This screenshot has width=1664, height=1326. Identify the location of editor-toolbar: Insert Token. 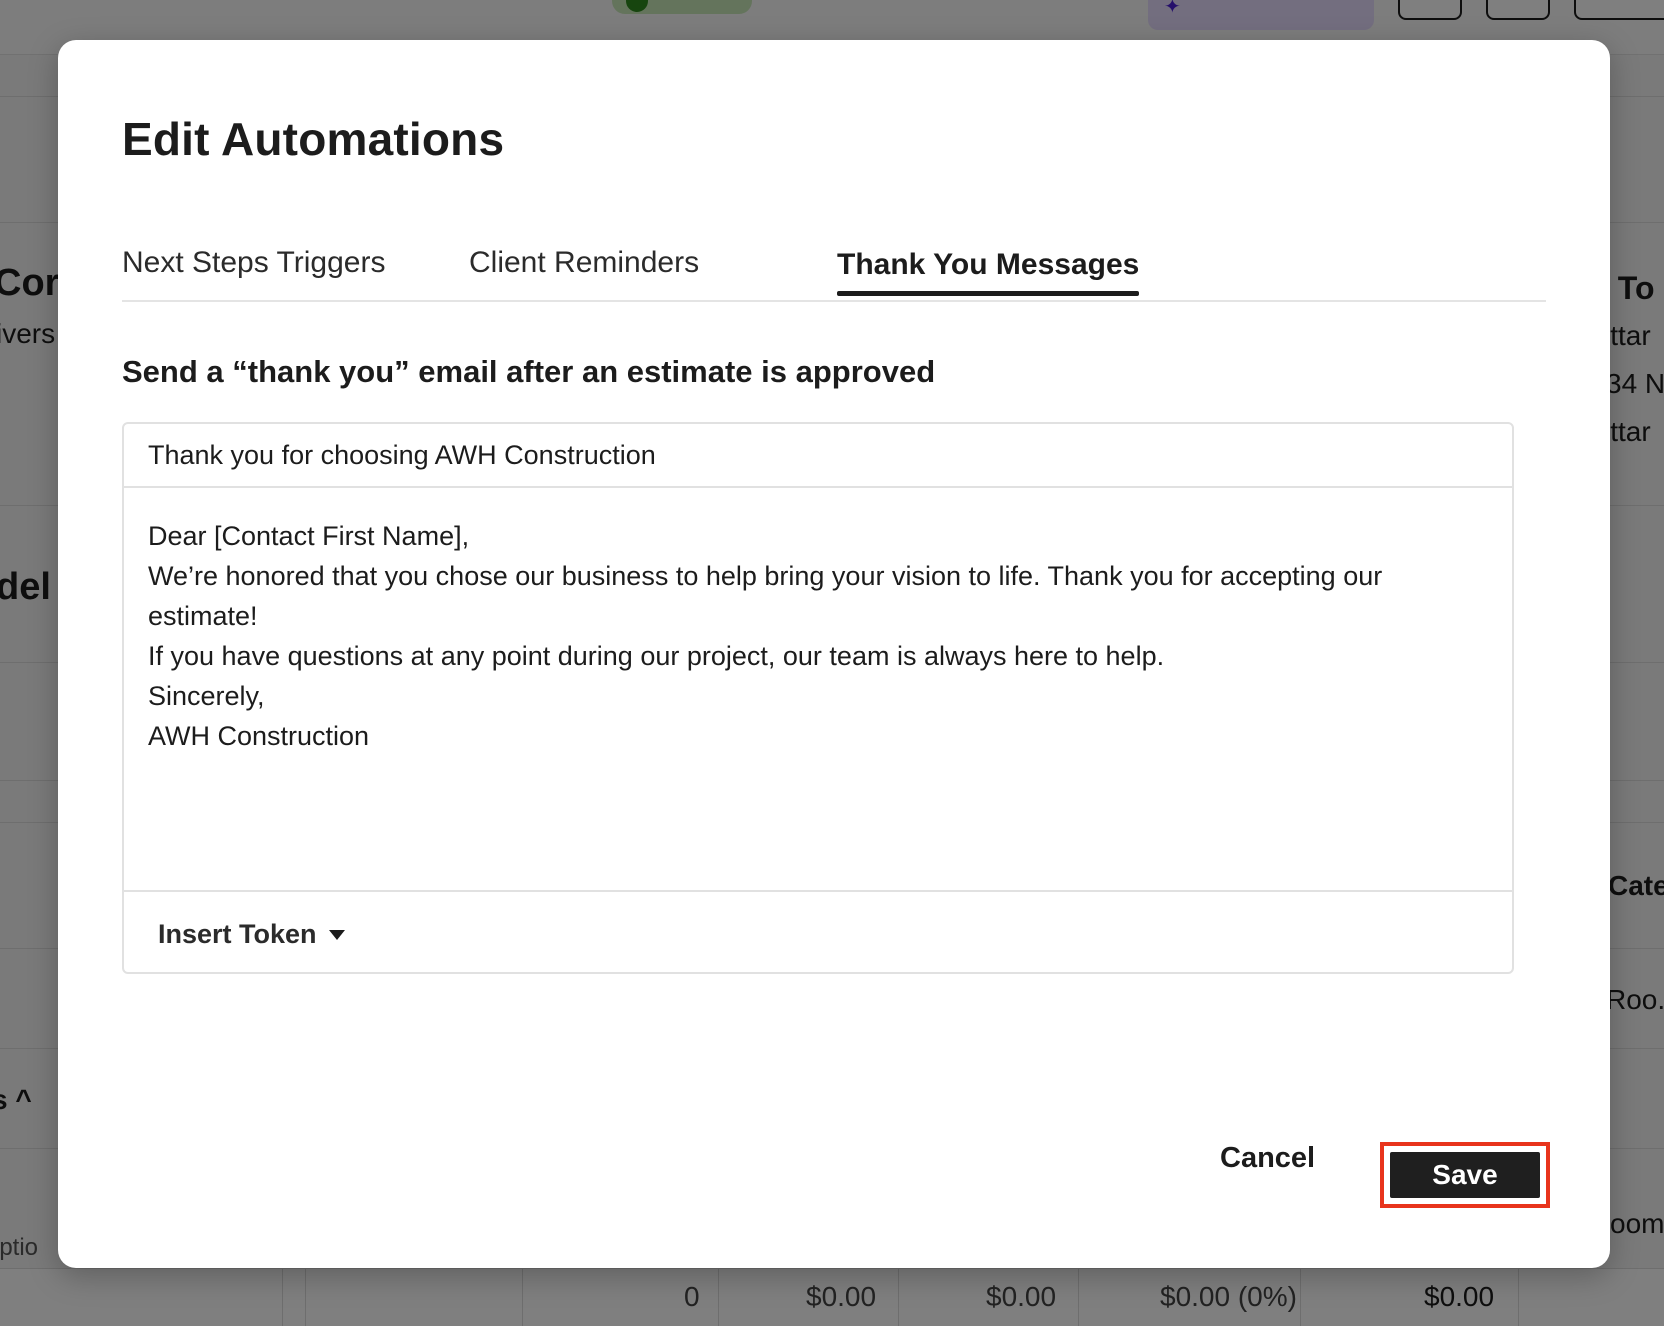
(818, 933).